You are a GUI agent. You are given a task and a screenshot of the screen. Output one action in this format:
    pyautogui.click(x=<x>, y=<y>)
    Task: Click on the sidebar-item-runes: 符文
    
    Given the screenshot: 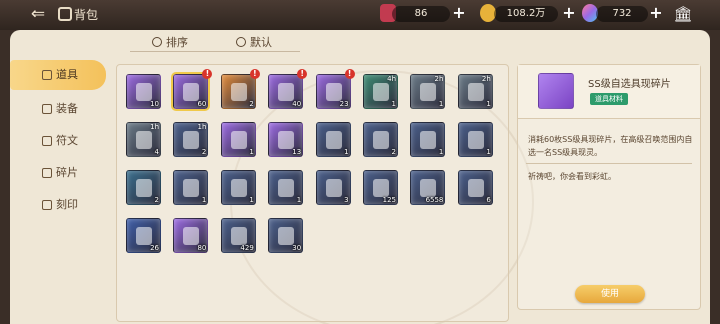 What is the action you would take?
    pyautogui.click(x=58, y=141)
    